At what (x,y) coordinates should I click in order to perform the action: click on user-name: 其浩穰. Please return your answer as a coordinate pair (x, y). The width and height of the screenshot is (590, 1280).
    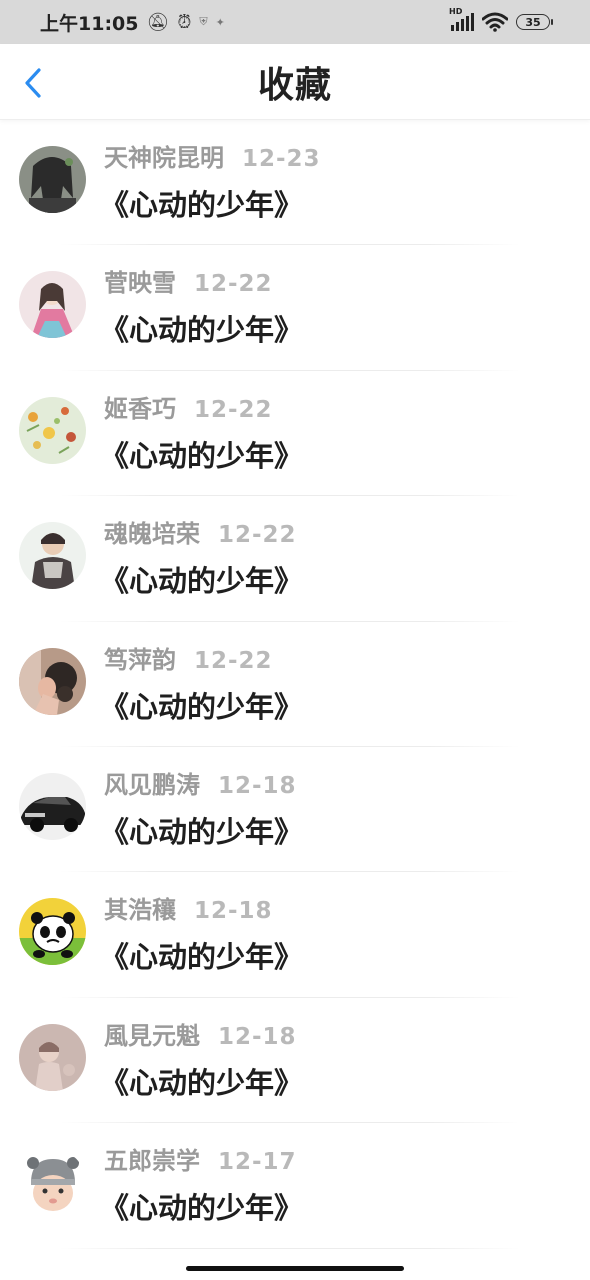
    Looking at the image, I should click on (140, 910).